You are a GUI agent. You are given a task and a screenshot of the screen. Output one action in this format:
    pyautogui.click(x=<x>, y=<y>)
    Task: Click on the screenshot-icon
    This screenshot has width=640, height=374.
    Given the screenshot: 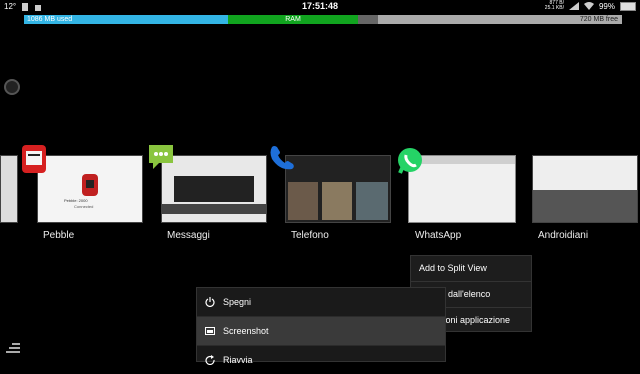 What is the action you would take?
    pyautogui.click(x=210, y=331)
    